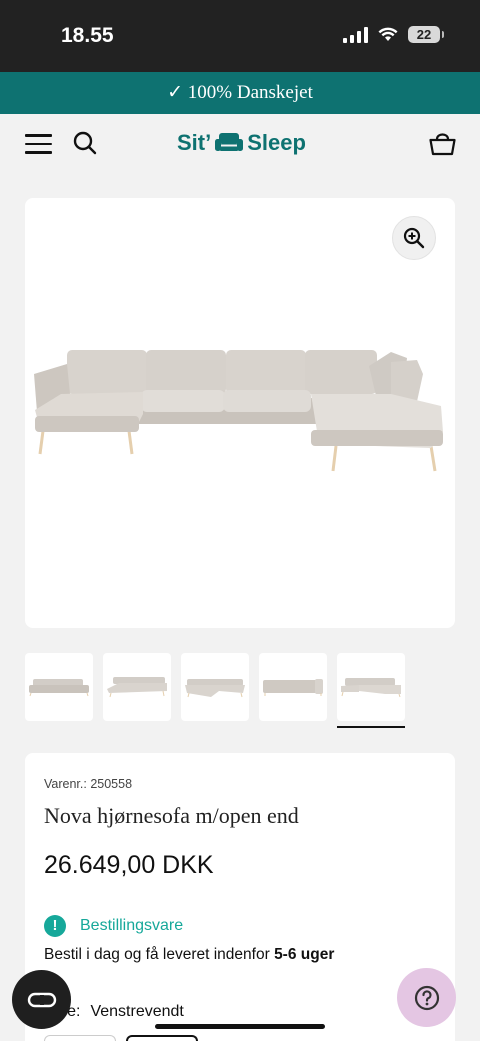 This screenshot has width=480, height=1041. What do you see at coordinates (194, 142) in the screenshot?
I see `logo-text-left: Sit’` at bounding box center [194, 142].